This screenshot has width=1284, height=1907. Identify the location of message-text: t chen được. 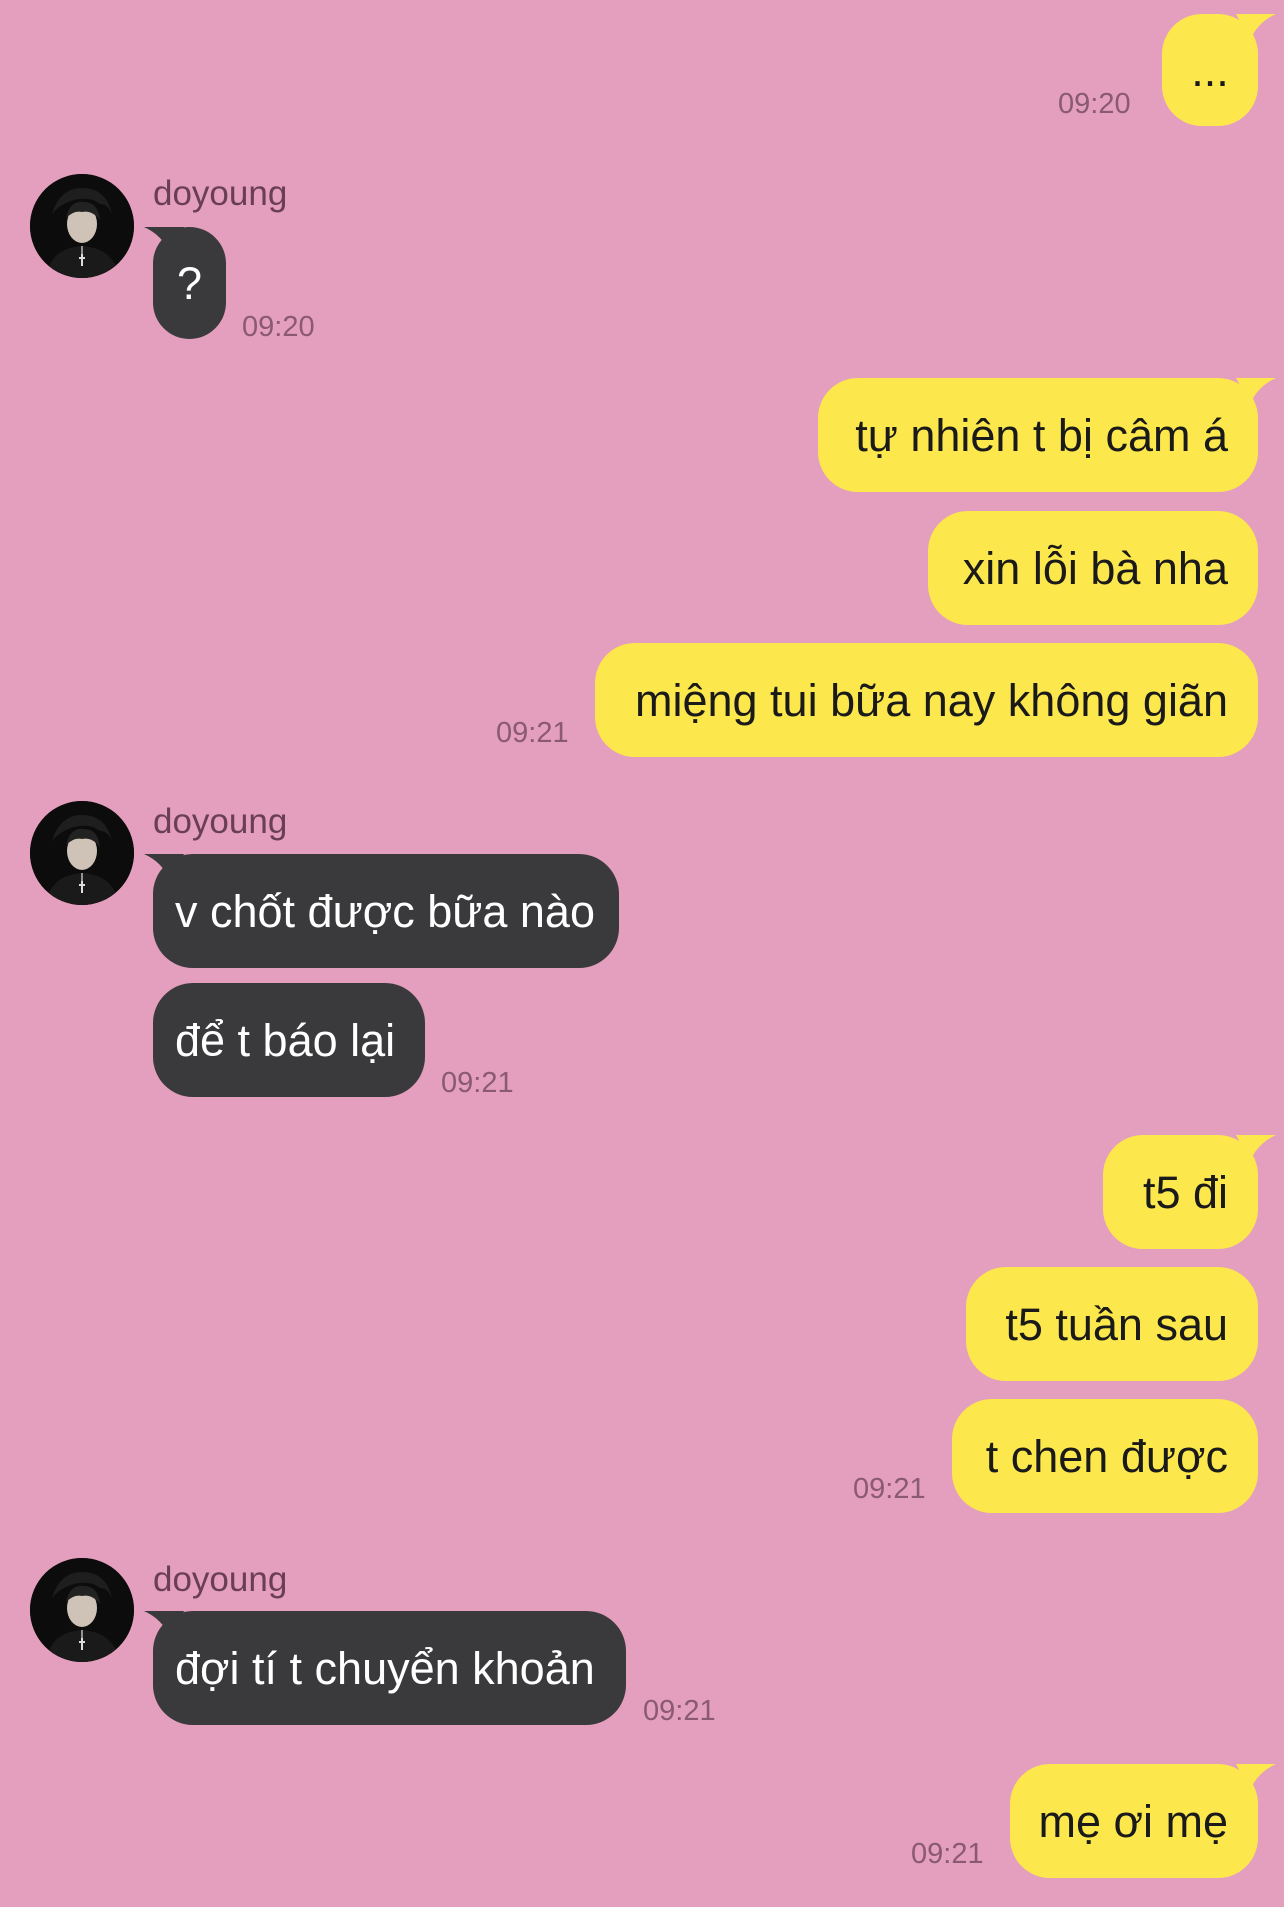
(1106, 1456).